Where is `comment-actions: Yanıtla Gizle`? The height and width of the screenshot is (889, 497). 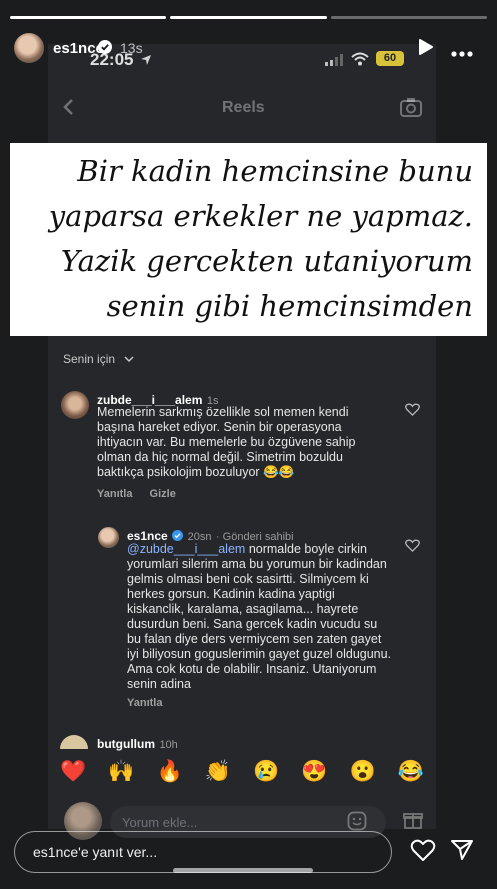 comment-actions: Yanıtla Gizle is located at coordinates (136, 494).